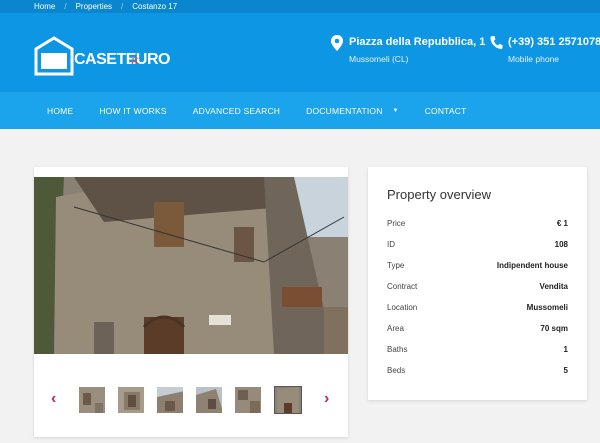 The width and height of the screenshot is (600, 443). I want to click on overview-row-beds: Beds 5, so click(477, 373).